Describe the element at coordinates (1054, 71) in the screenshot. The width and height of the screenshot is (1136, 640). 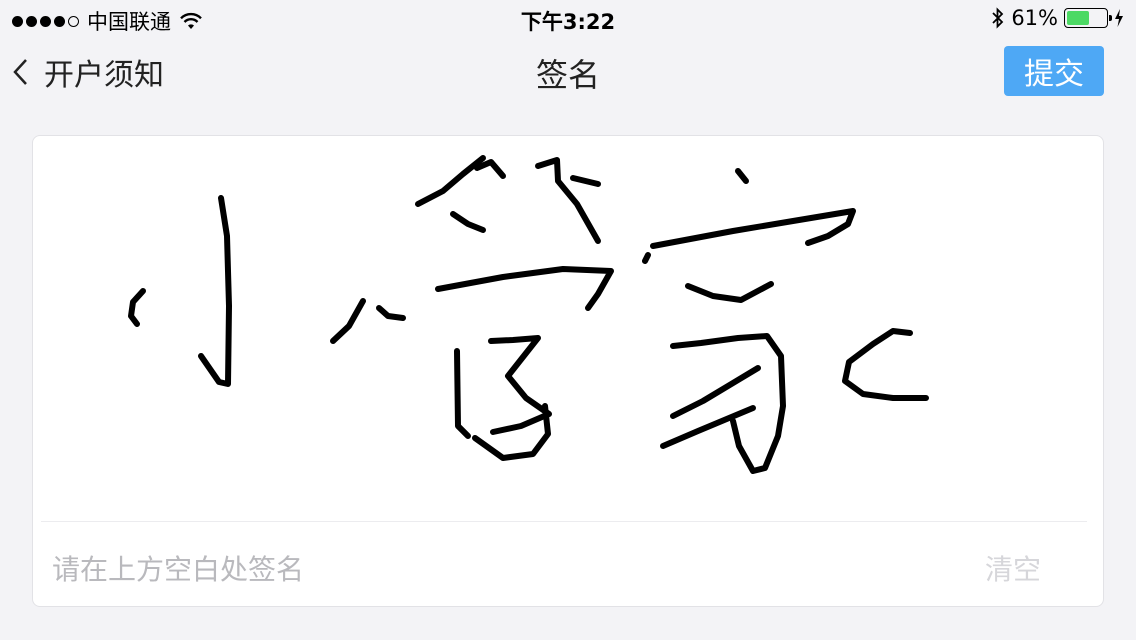
I see `submit-button: 提交` at that location.